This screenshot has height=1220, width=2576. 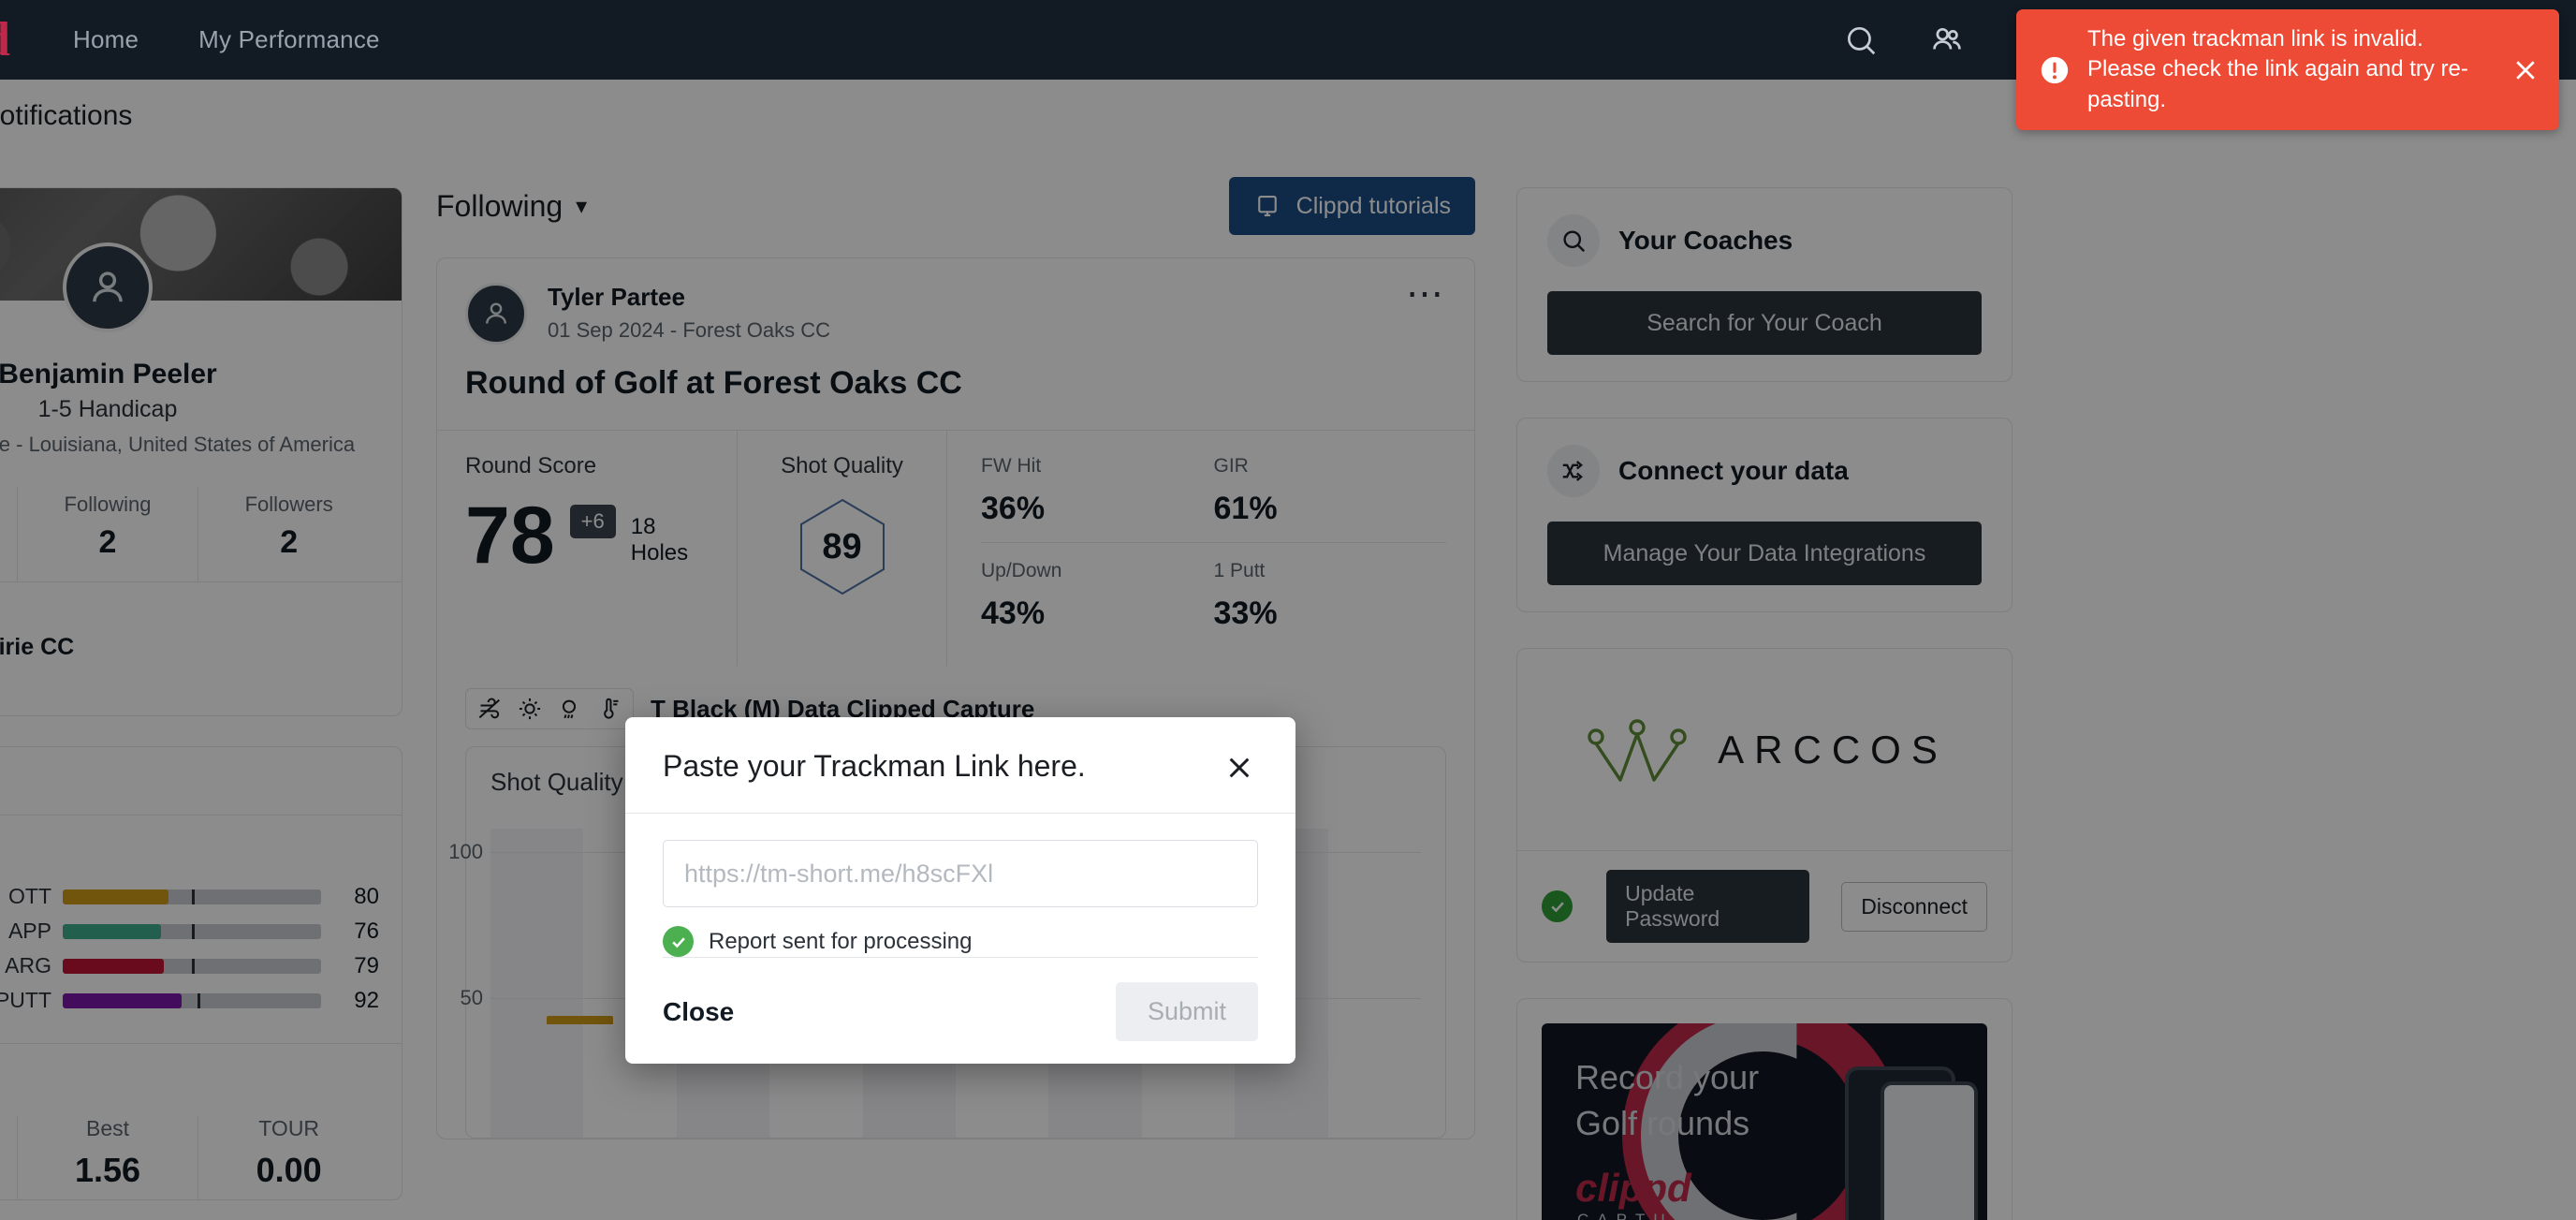 I want to click on modal-footer: Close Submit, so click(x=961, y=1015).